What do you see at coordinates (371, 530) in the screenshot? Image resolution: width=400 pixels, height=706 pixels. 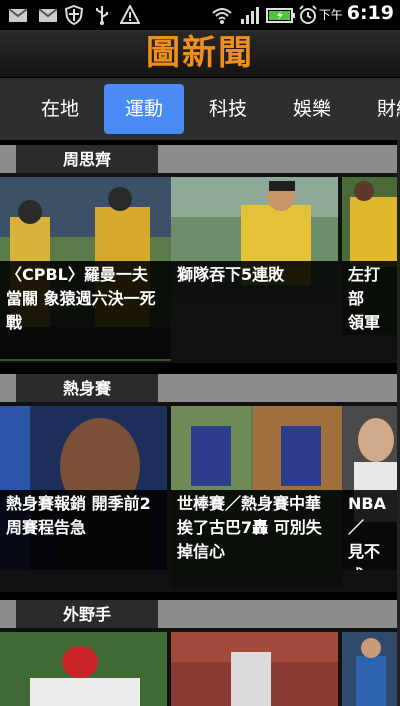 I see `news-caption: NBA／ 見不成` at bounding box center [371, 530].